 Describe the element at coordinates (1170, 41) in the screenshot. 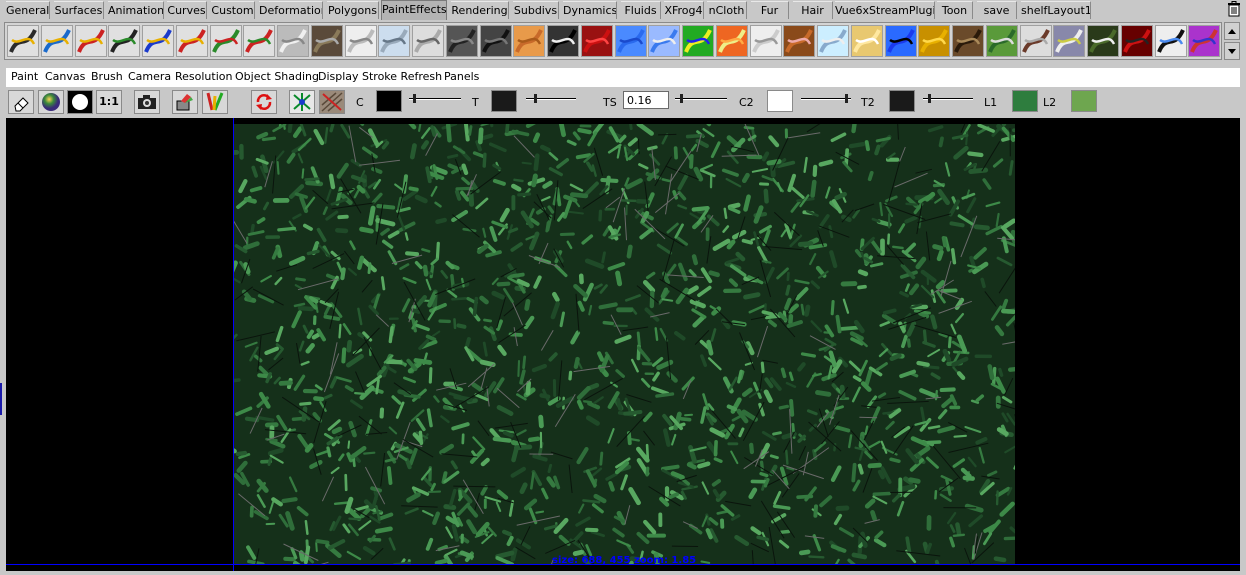

I see `particle-brush-icon` at that location.